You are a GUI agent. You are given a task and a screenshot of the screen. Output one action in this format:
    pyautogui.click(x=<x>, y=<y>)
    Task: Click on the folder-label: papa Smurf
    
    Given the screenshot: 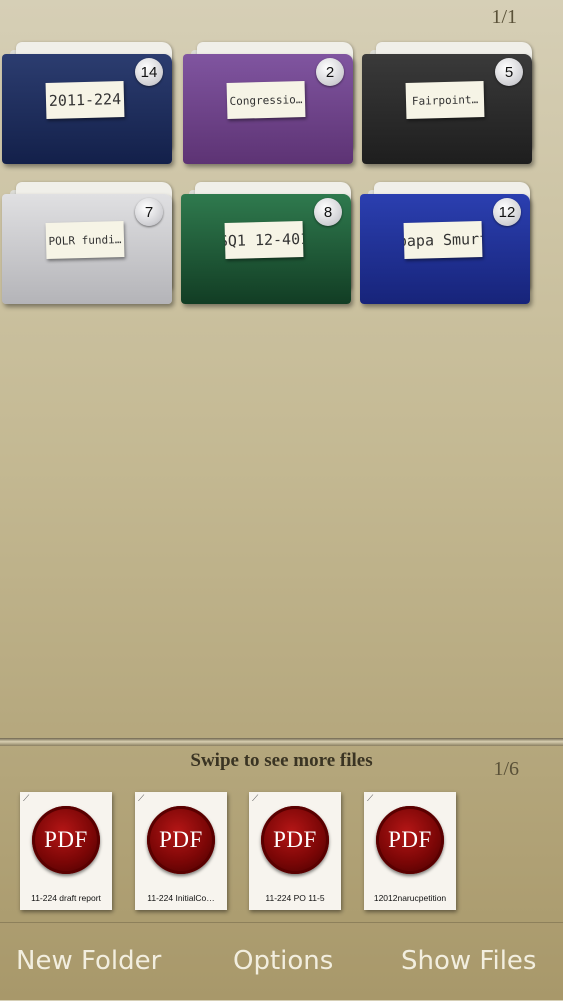 What is the action you would take?
    pyautogui.click(x=443, y=240)
    